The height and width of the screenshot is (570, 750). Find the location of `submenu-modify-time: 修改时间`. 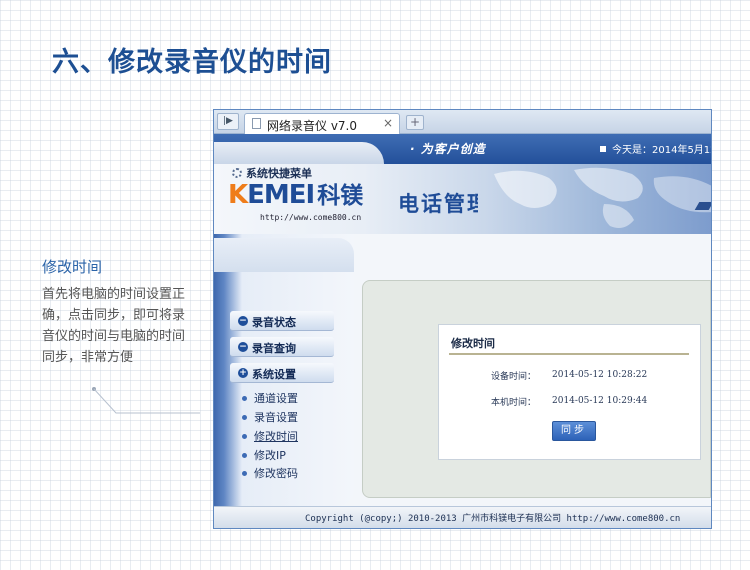

submenu-modify-time: 修改时间 is located at coordinates (270, 436).